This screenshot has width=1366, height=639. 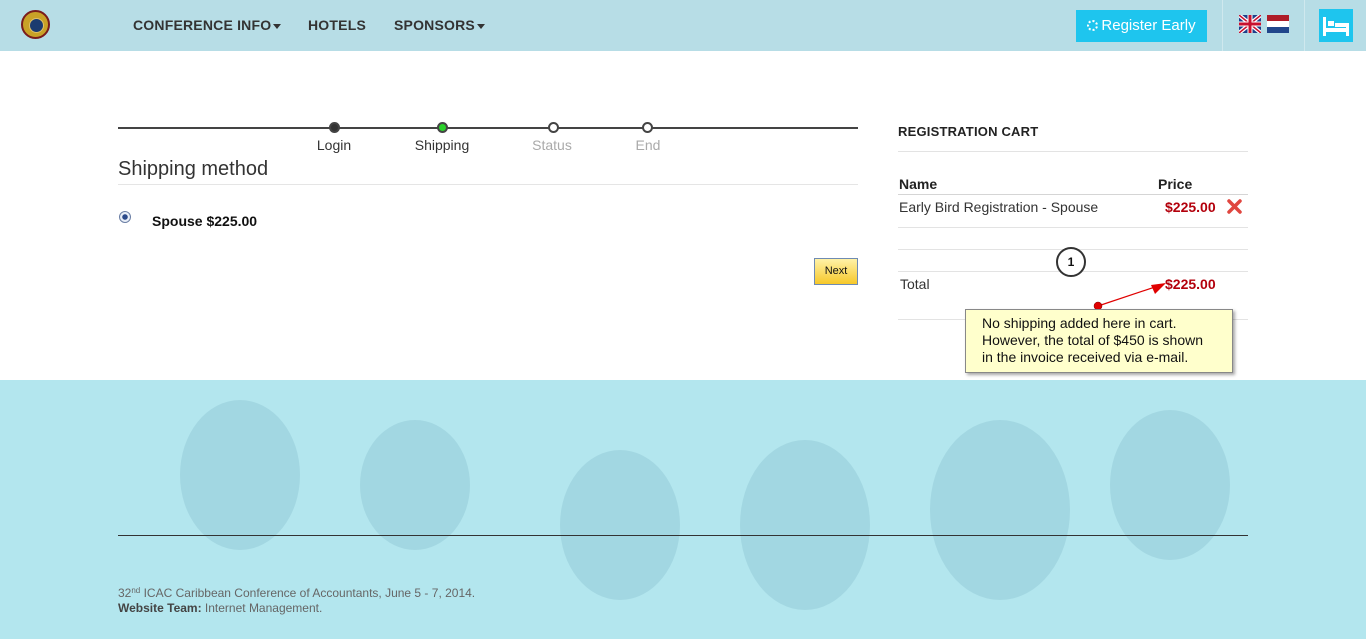 I want to click on hotel-bed-button, so click(x=1336, y=25).